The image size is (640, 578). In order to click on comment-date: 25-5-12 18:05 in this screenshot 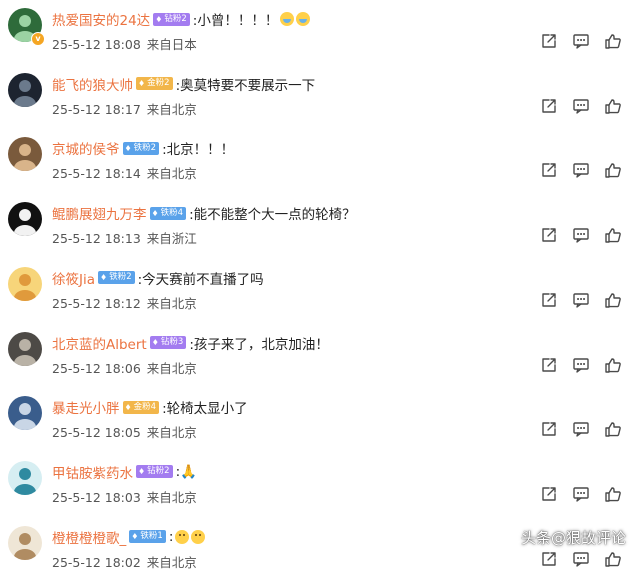, I will do `click(96, 433)`.